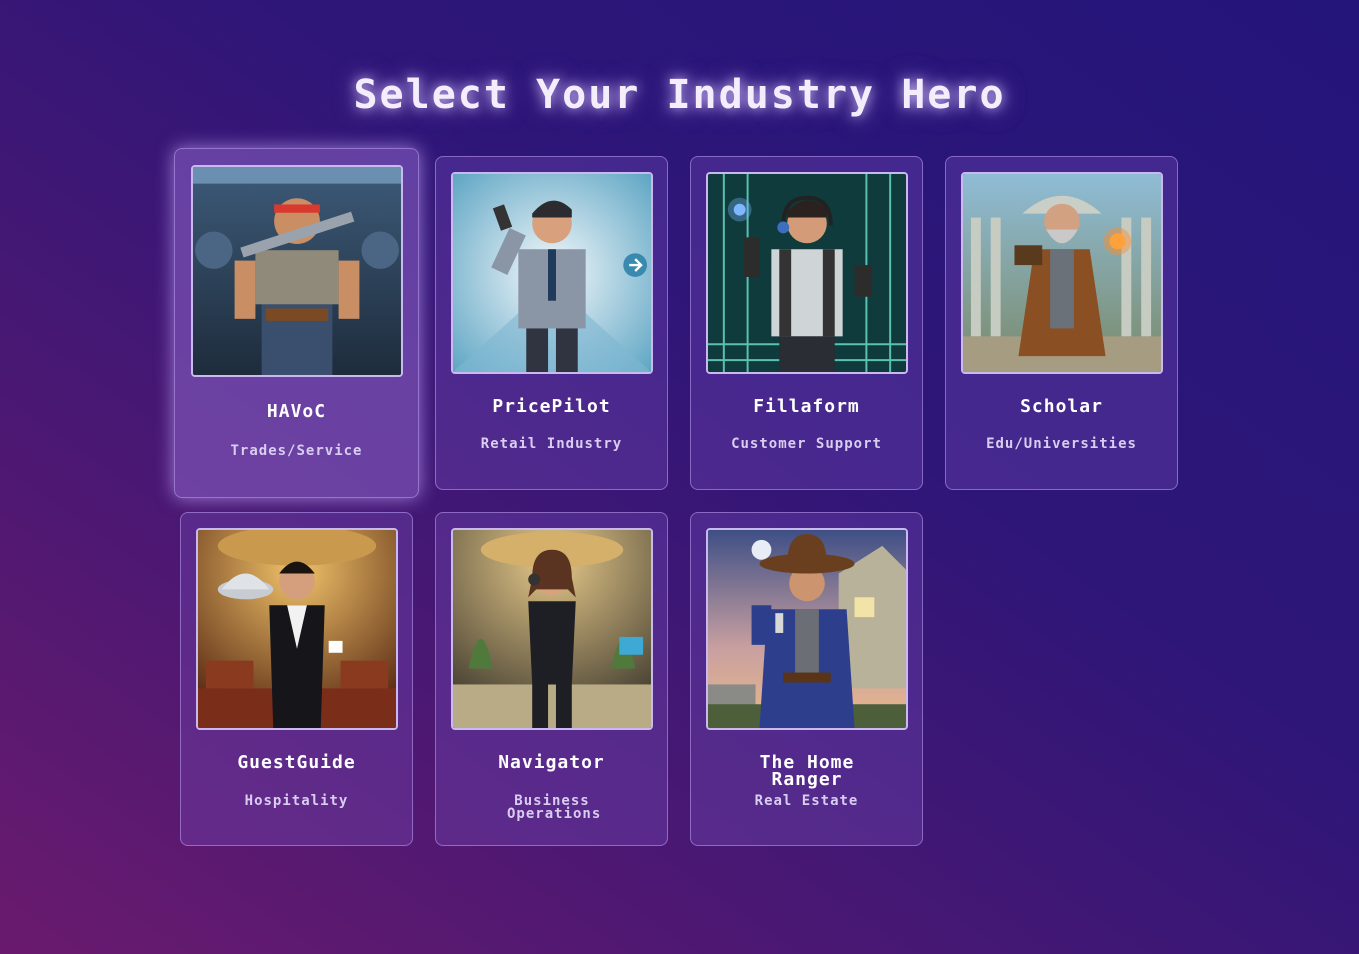  I want to click on hero-name: Navigator, so click(551, 762).